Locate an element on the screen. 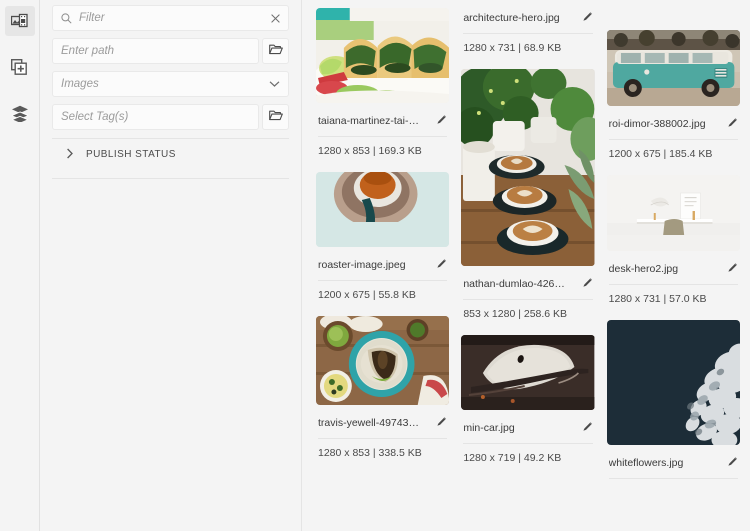 The image size is (750, 531). asset-type-value: Images is located at coordinates (80, 84).